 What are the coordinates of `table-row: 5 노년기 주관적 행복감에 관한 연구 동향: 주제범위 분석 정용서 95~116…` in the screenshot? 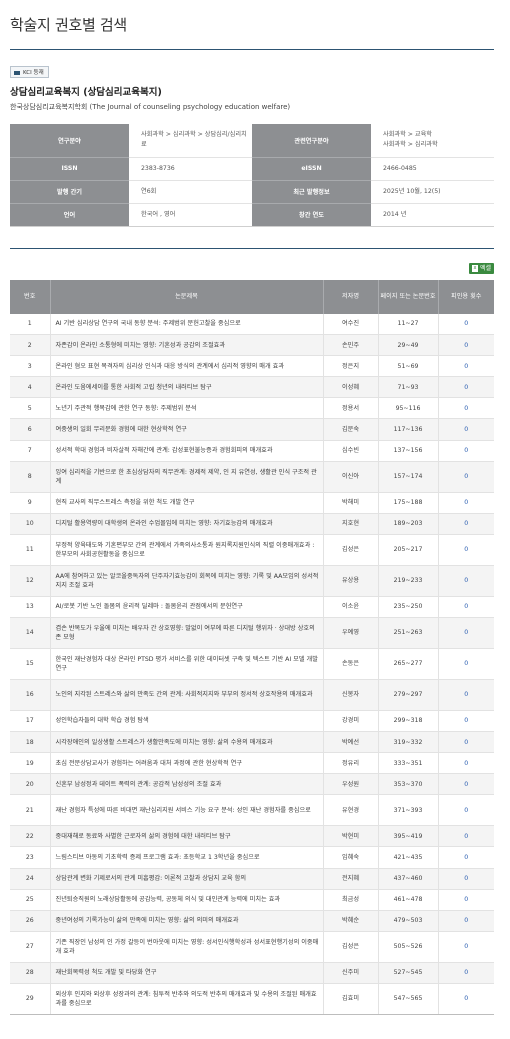 It's located at (252, 408).